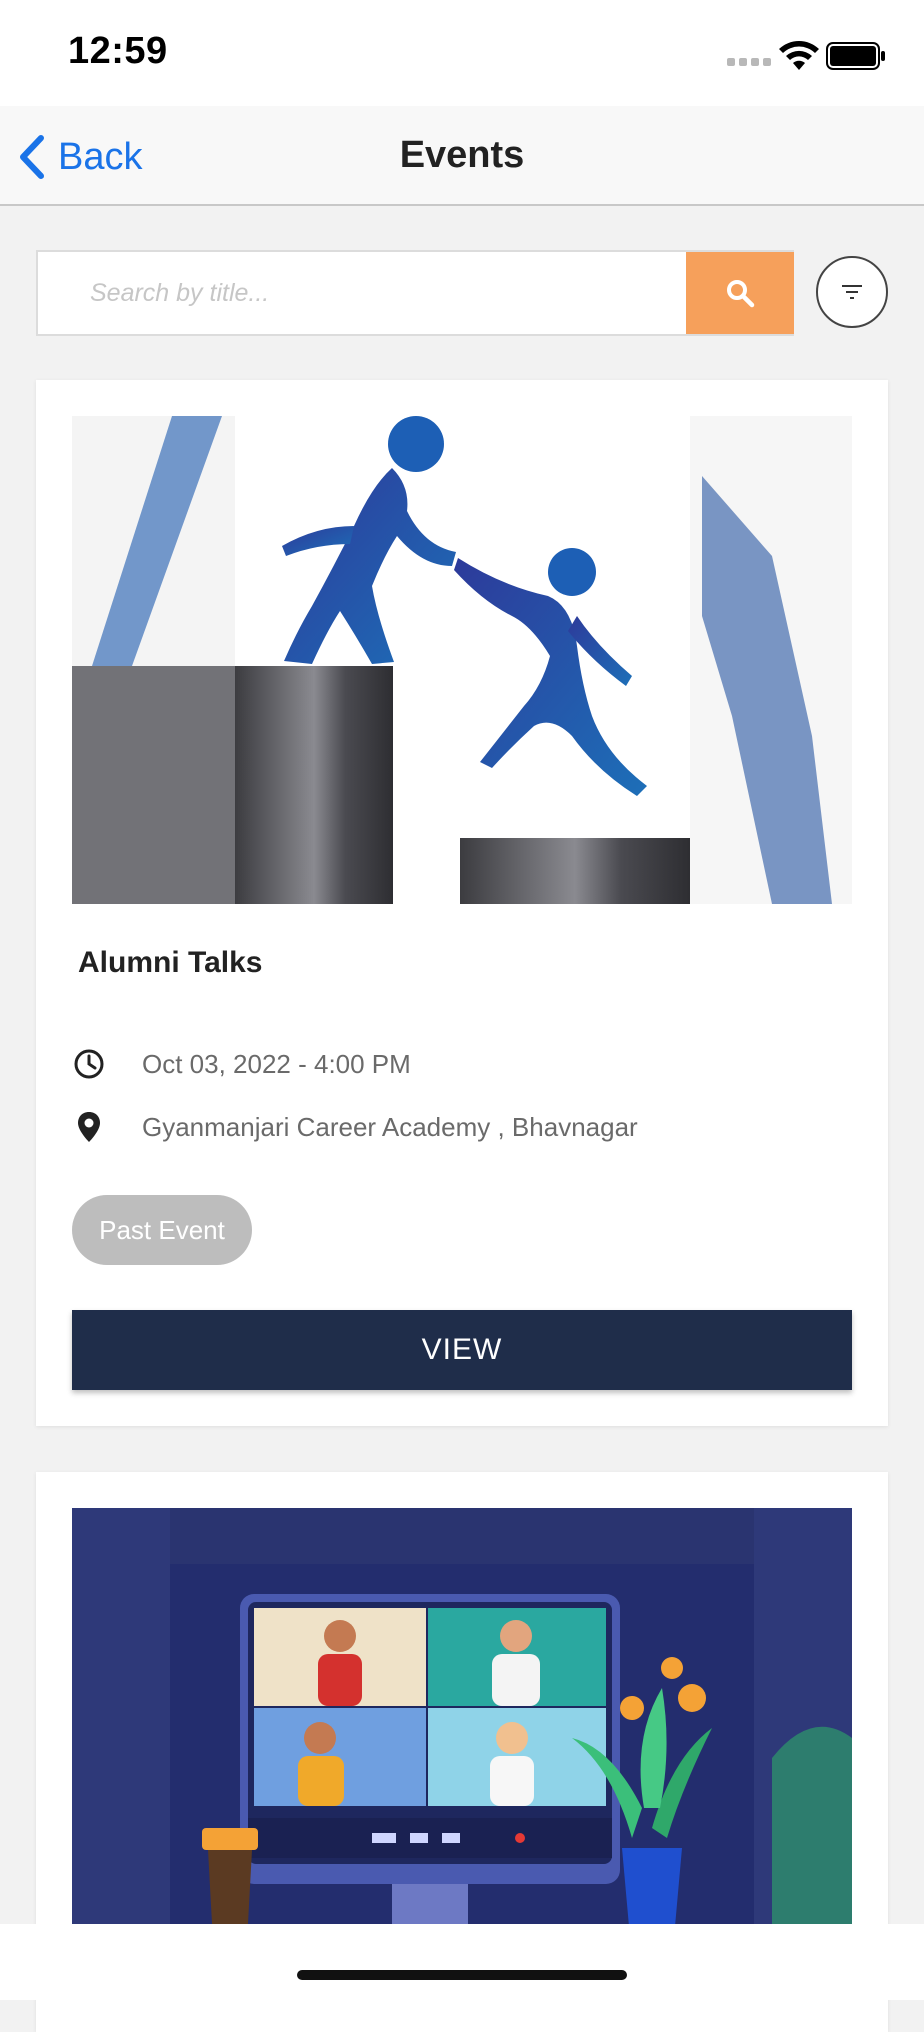 The image size is (924, 2032). Describe the element at coordinates (462, 1962) in the screenshot. I see `home-indicator-area` at that location.